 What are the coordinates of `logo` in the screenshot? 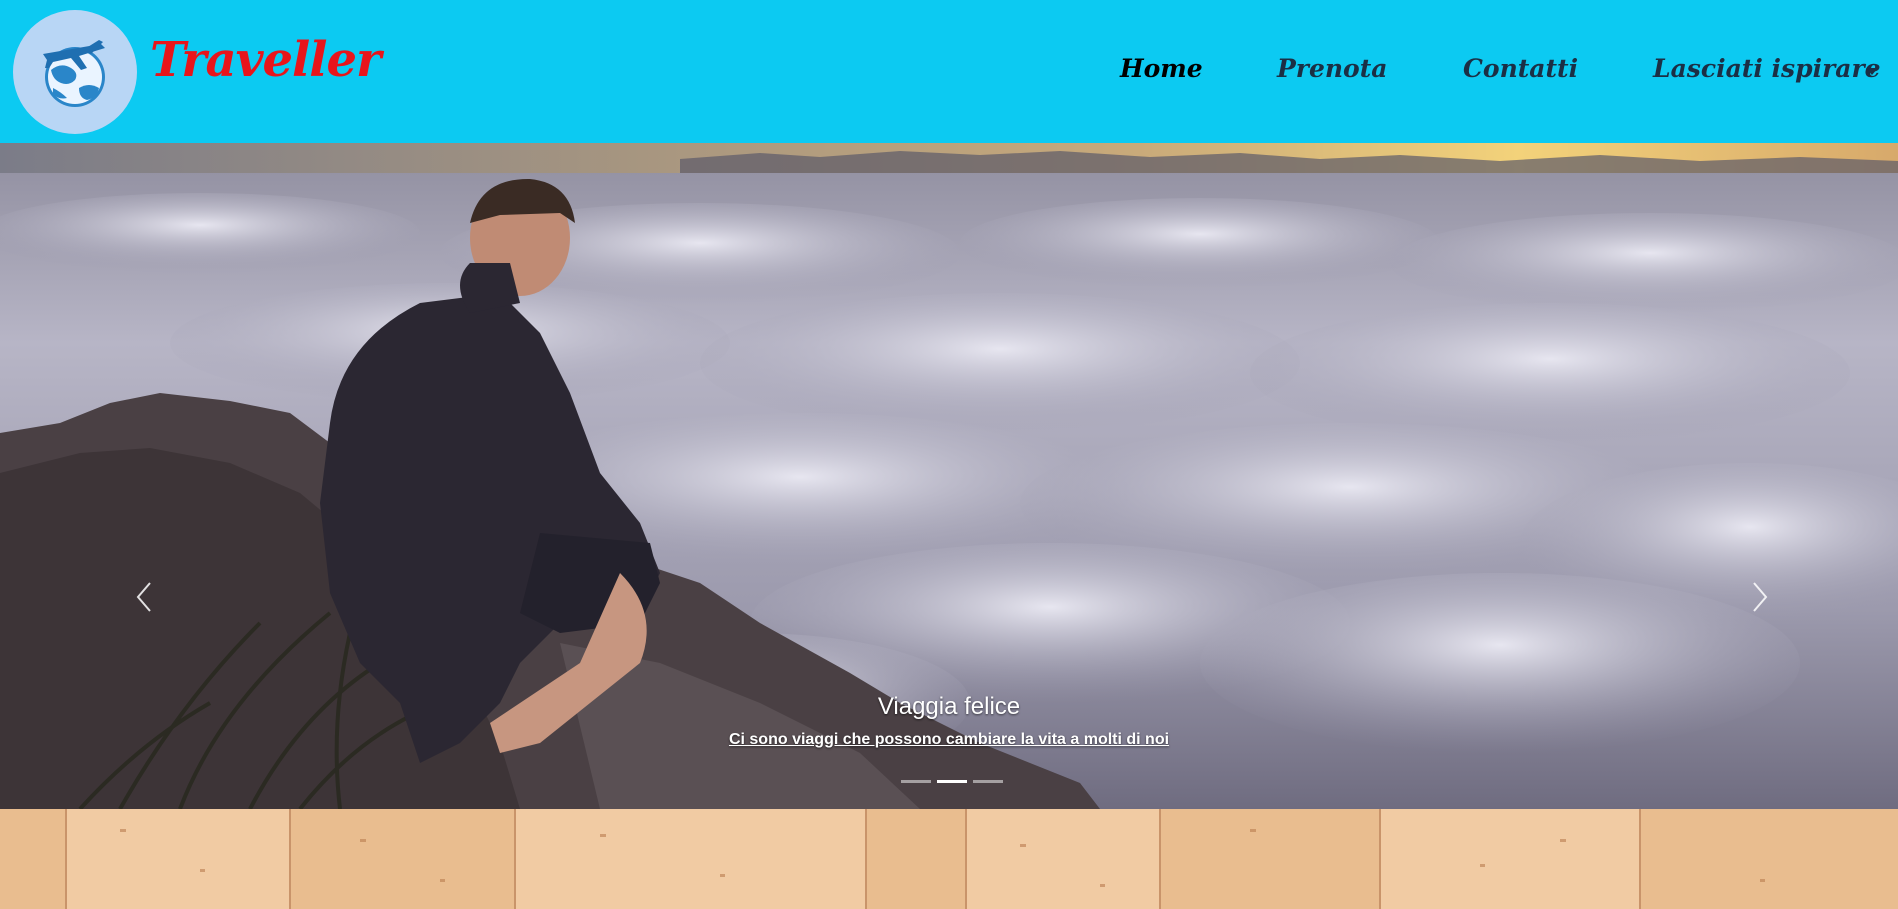 It's located at (75, 72).